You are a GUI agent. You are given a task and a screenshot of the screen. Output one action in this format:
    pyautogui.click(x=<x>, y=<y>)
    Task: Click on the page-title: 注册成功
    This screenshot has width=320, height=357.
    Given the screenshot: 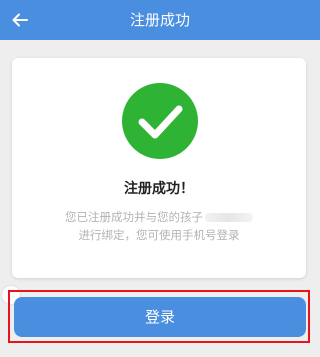 What is the action you would take?
    pyautogui.click(x=159, y=20)
    